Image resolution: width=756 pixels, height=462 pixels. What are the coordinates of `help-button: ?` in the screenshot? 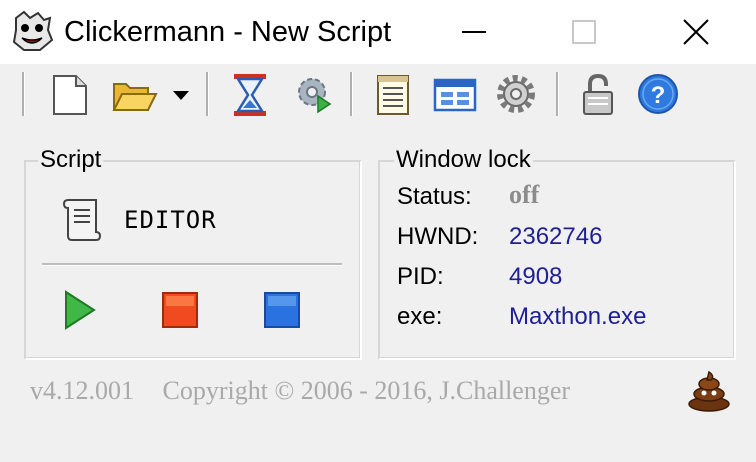 It's located at (660, 95).